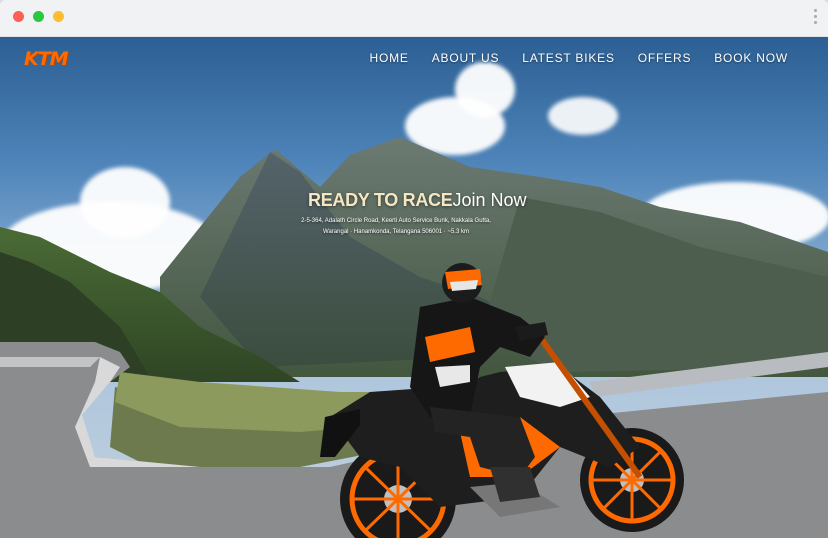 The height and width of the screenshot is (538, 828). I want to click on hero-title-strong: READY TO RACE, so click(380, 200).